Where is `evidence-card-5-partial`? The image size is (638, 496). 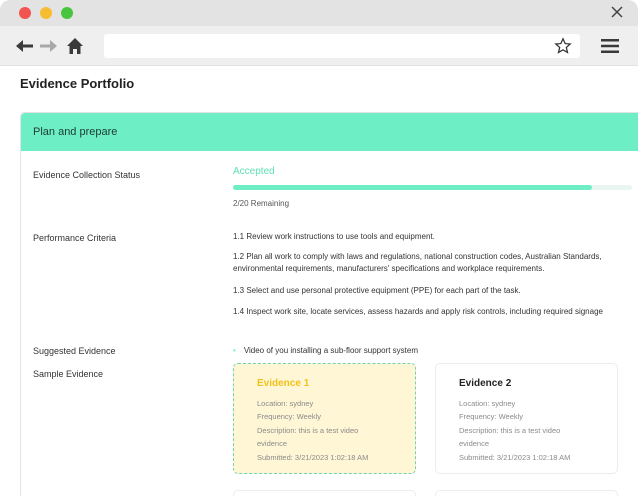
evidence-card-5-partial is located at coordinates (526, 493).